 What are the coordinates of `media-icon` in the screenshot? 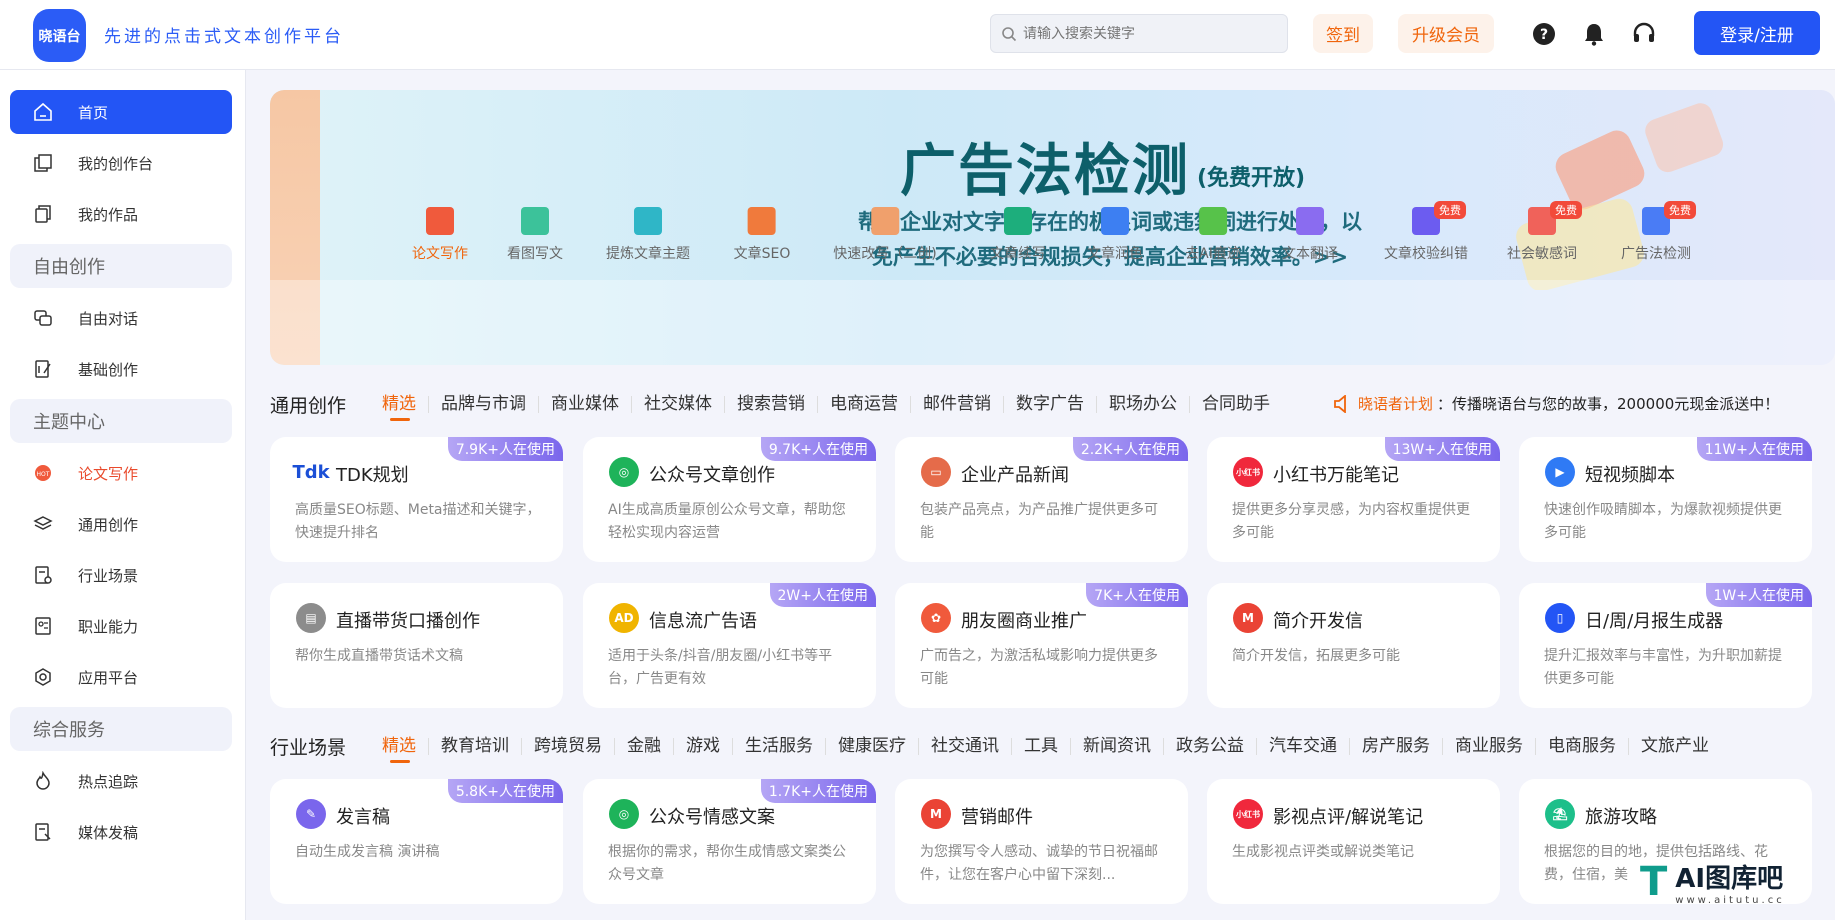 It's located at (43, 832).